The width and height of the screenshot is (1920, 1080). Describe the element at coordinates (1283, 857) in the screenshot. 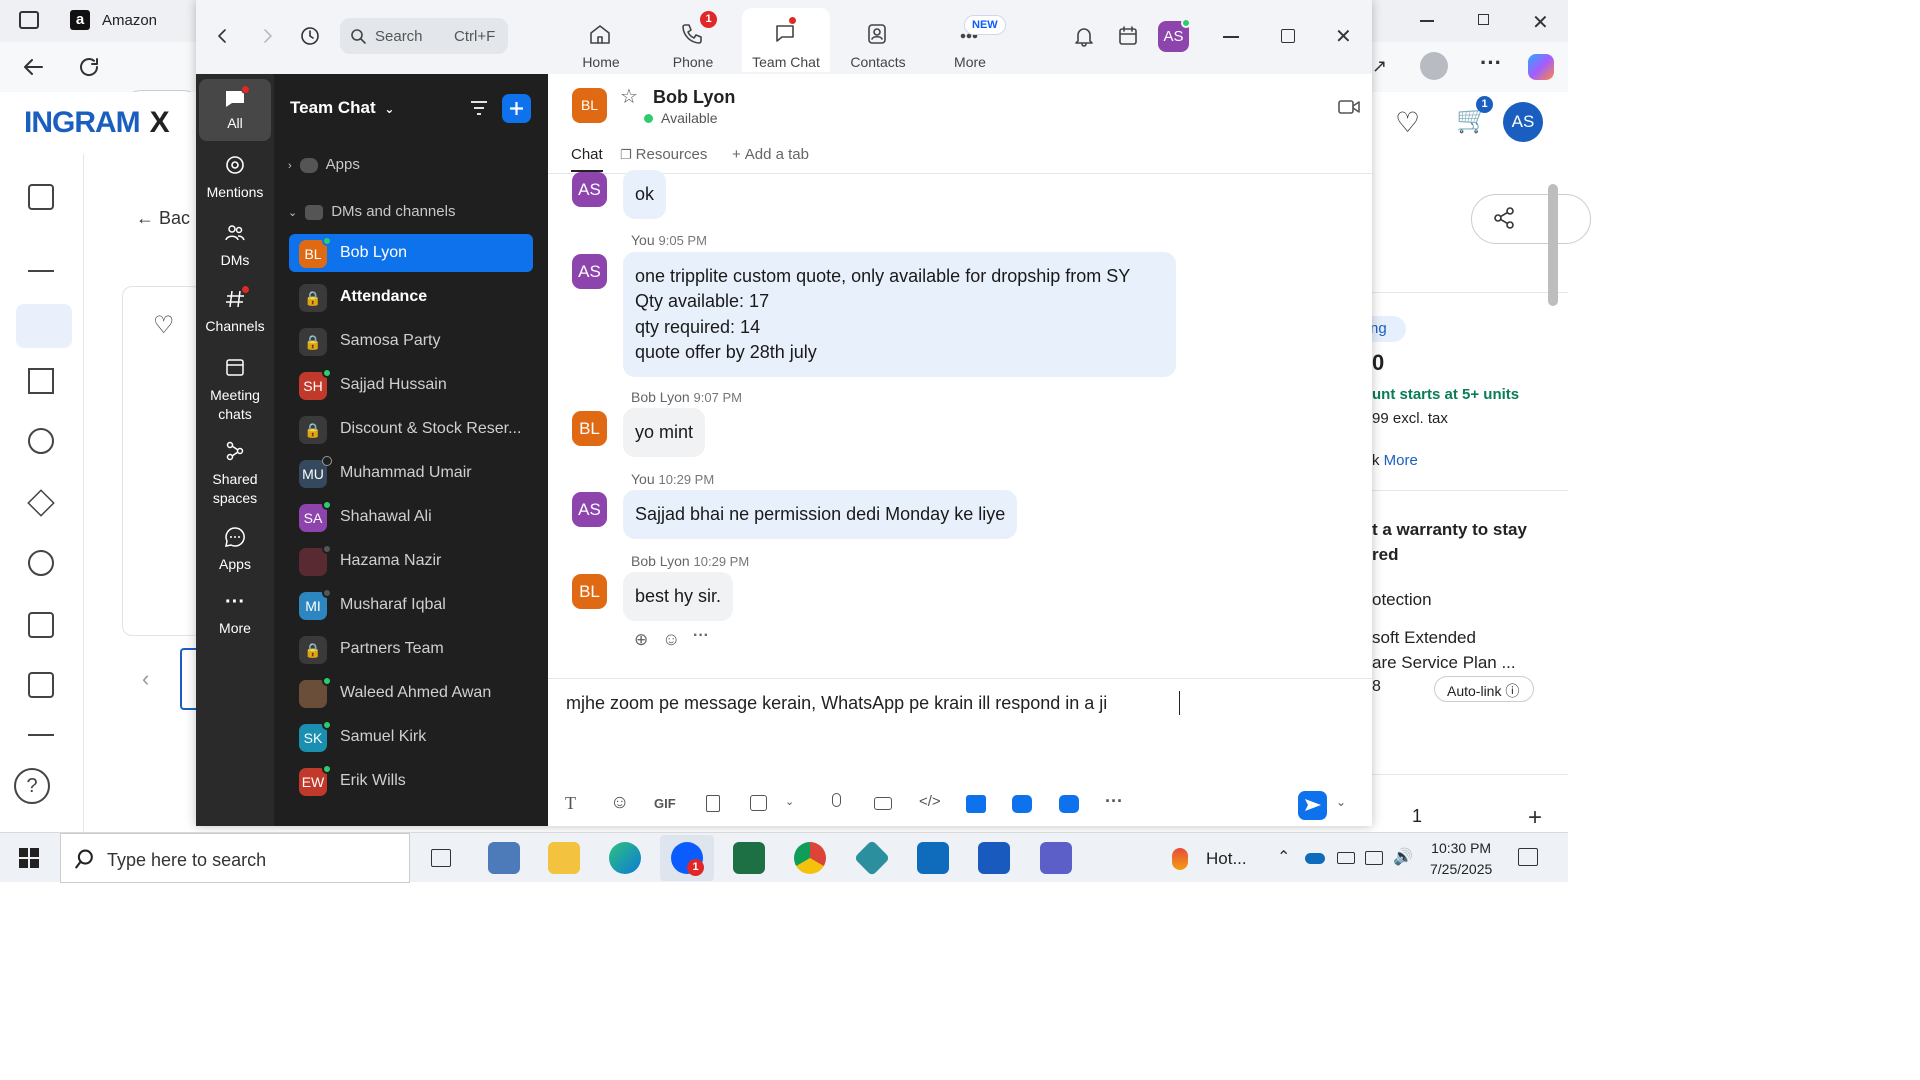

I see `tray-expand-icon: ⌃` at that location.